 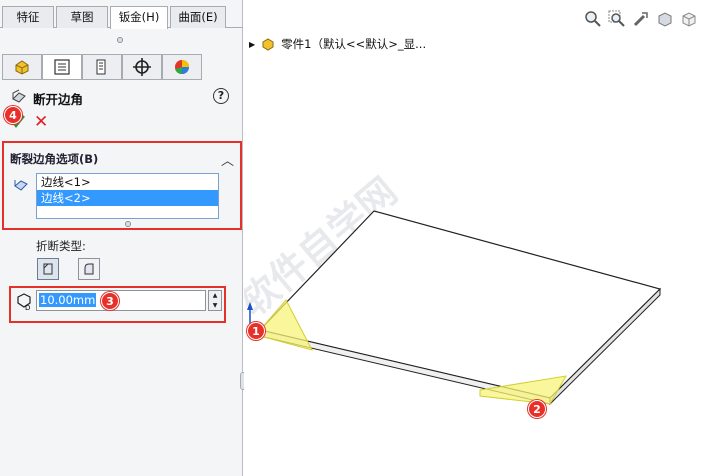 I want to click on display-manager-icon, so click(x=182, y=67).